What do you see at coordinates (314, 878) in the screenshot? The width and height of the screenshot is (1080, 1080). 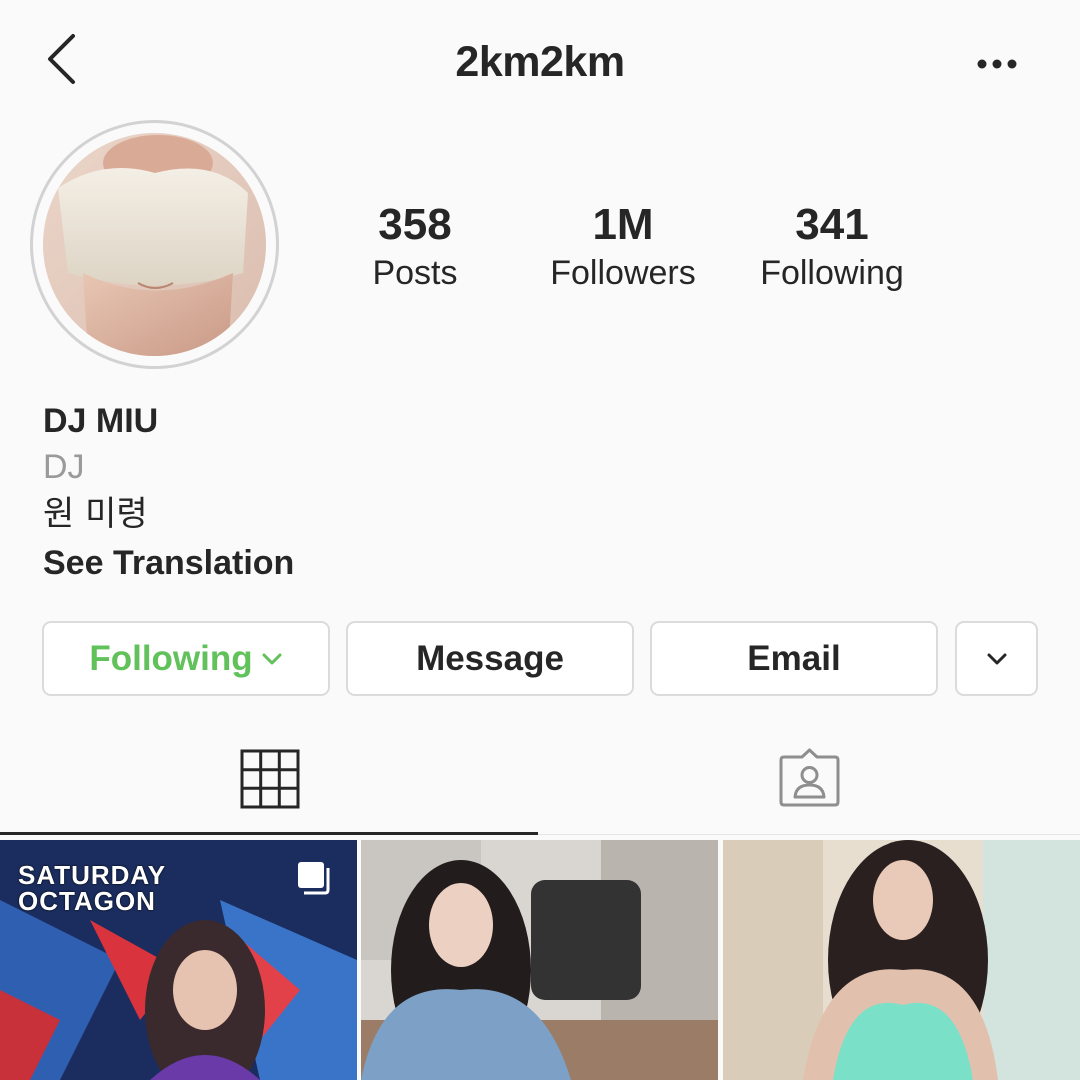 I see `multiple-photos-icon` at bounding box center [314, 878].